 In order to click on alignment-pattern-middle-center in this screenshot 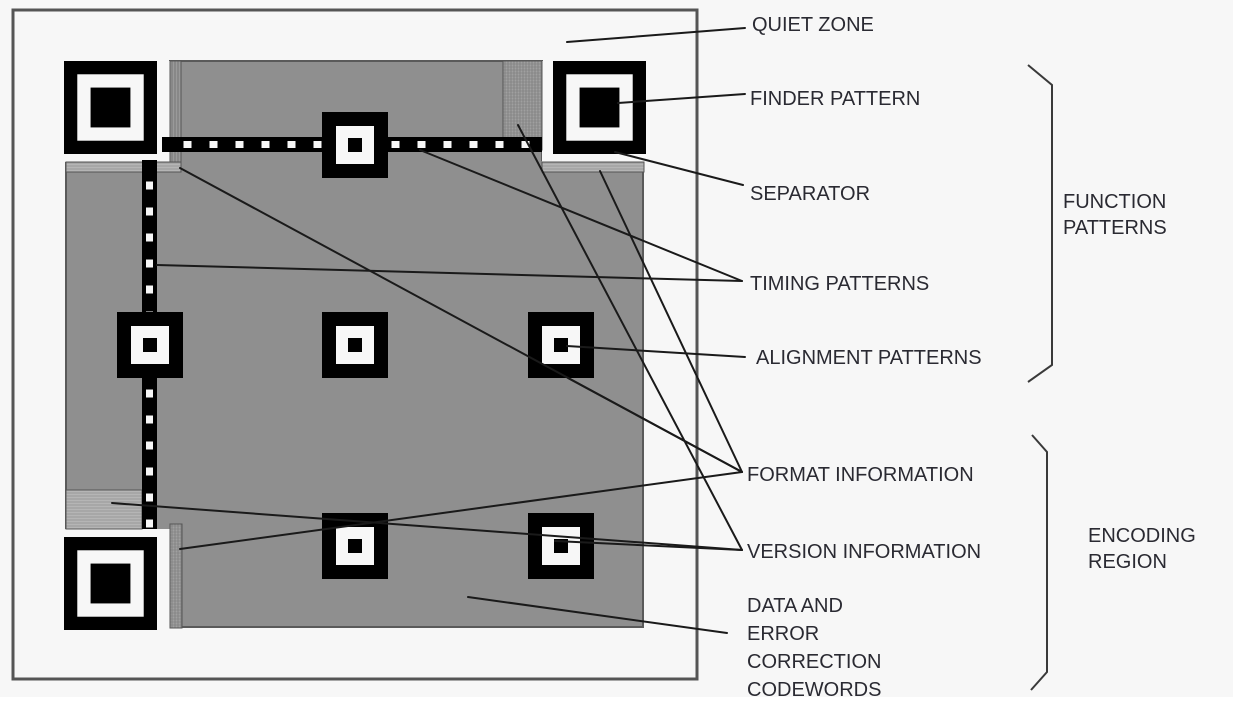, I will do `click(355, 345)`.